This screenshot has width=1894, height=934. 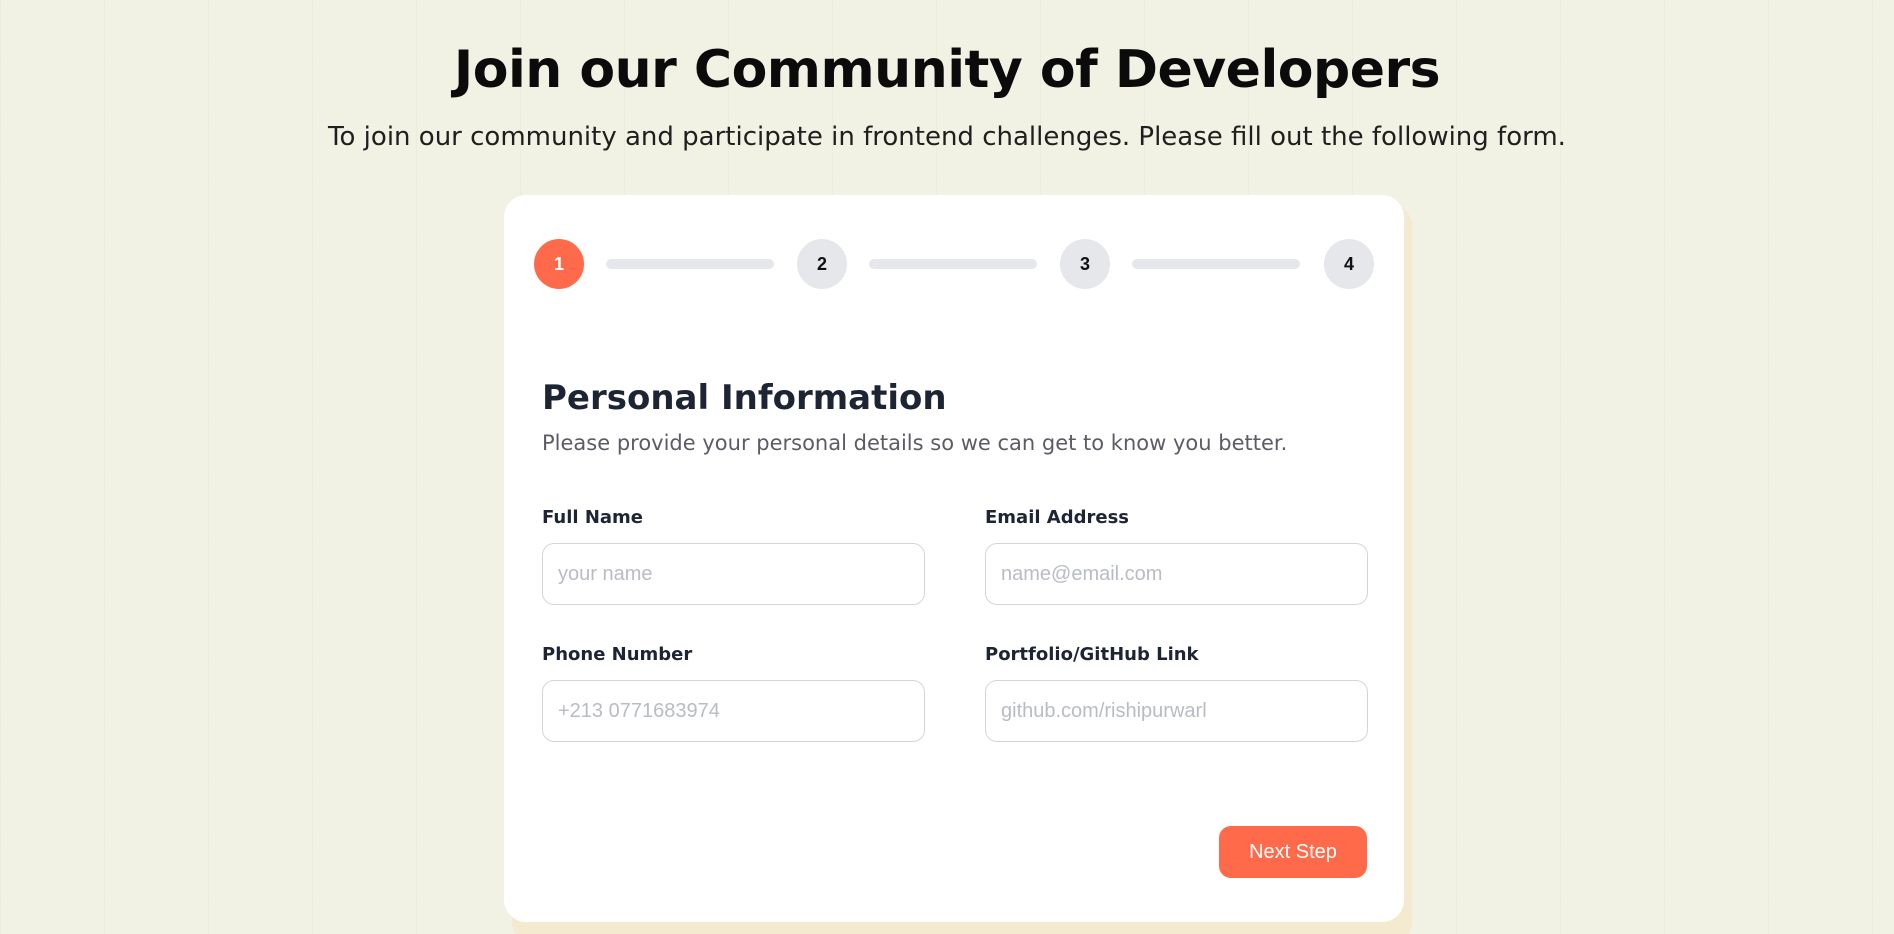 What do you see at coordinates (1057, 517) in the screenshot?
I see `email-label: Email Address` at bounding box center [1057, 517].